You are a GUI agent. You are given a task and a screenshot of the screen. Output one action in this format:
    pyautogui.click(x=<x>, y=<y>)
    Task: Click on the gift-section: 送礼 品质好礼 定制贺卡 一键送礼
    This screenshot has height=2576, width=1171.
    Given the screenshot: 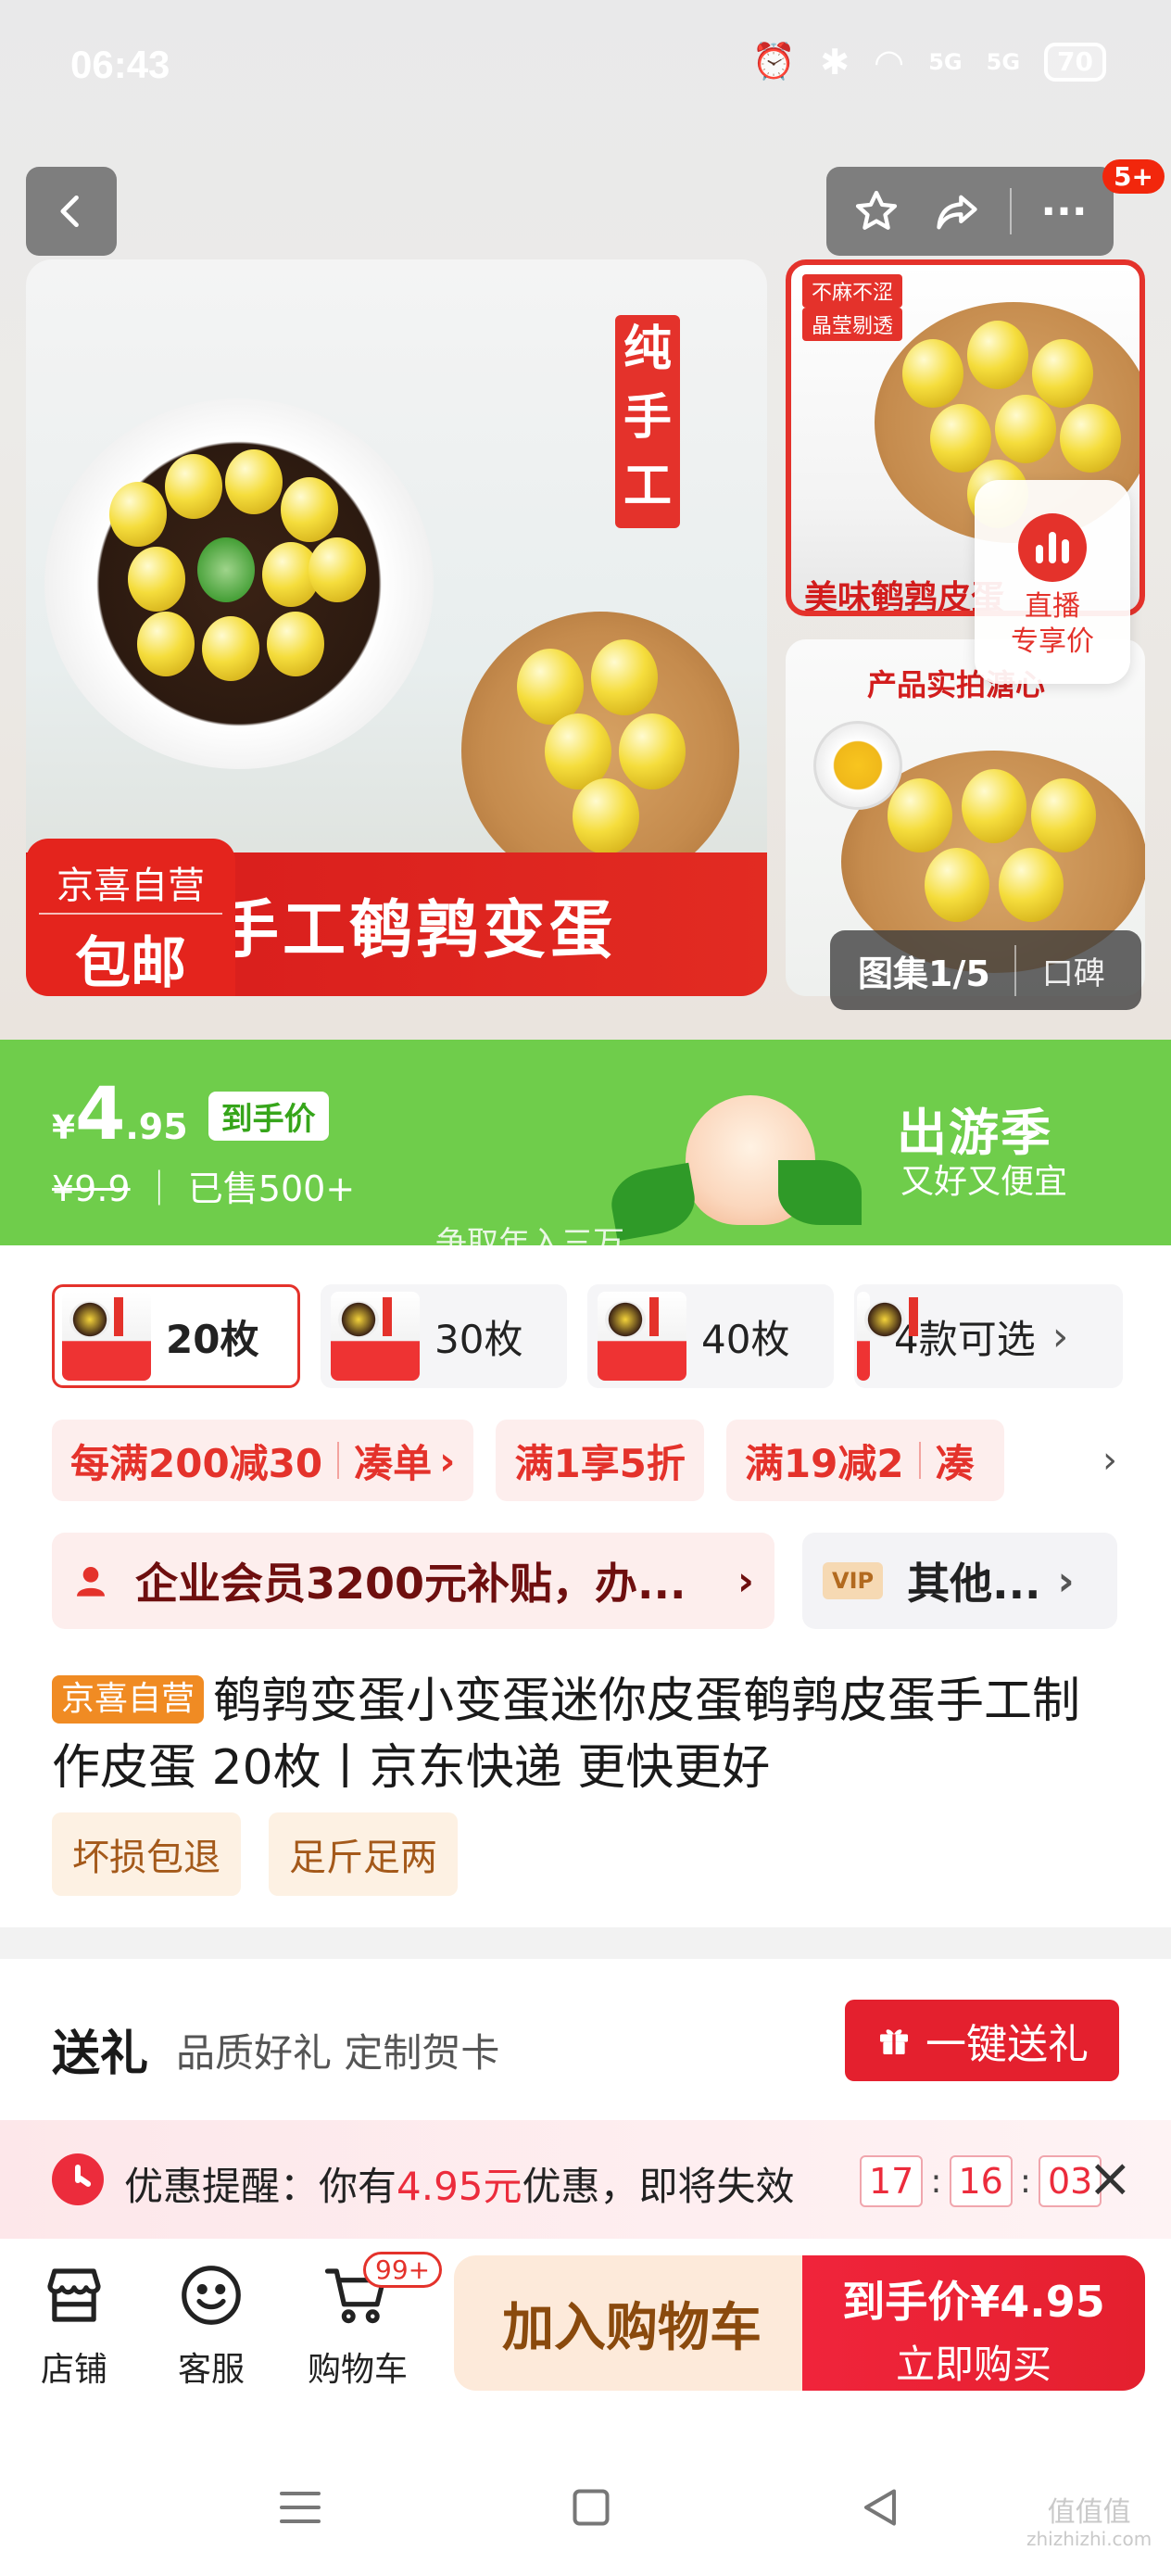 What is the action you would take?
    pyautogui.click(x=585, y=2040)
    